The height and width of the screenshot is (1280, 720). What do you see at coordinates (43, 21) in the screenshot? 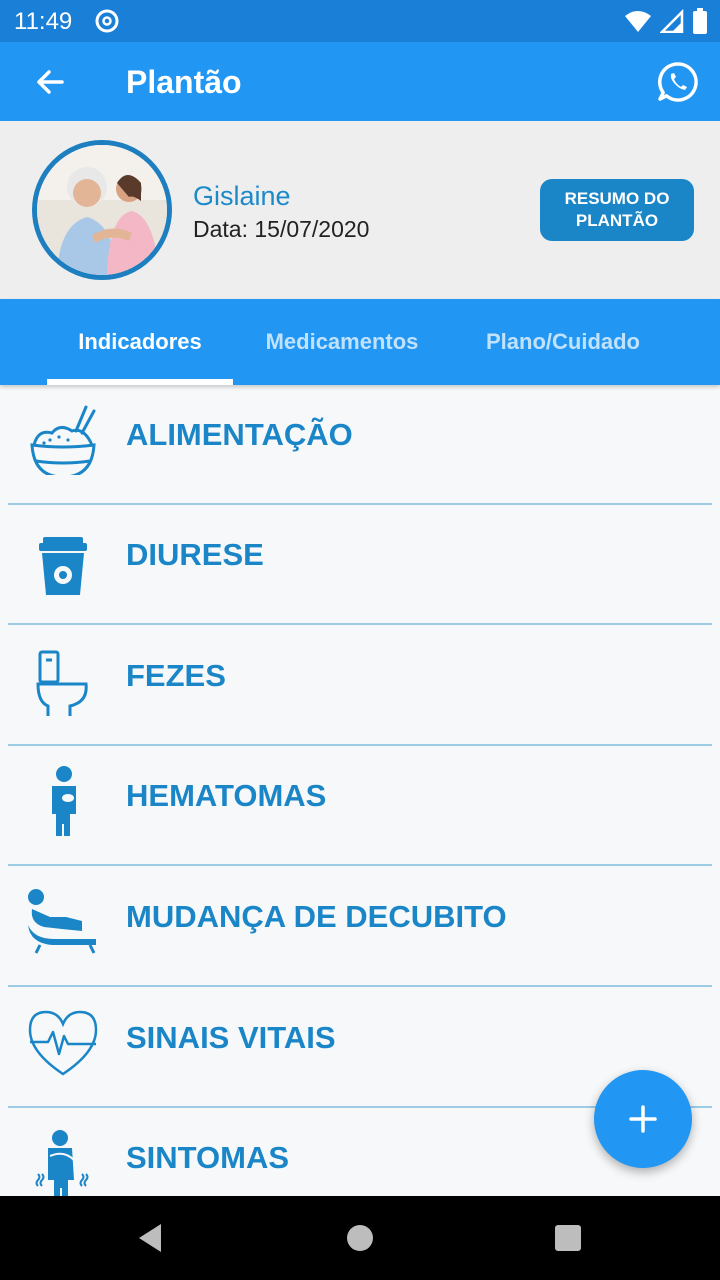
I see `status-time: 11:49` at bounding box center [43, 21].